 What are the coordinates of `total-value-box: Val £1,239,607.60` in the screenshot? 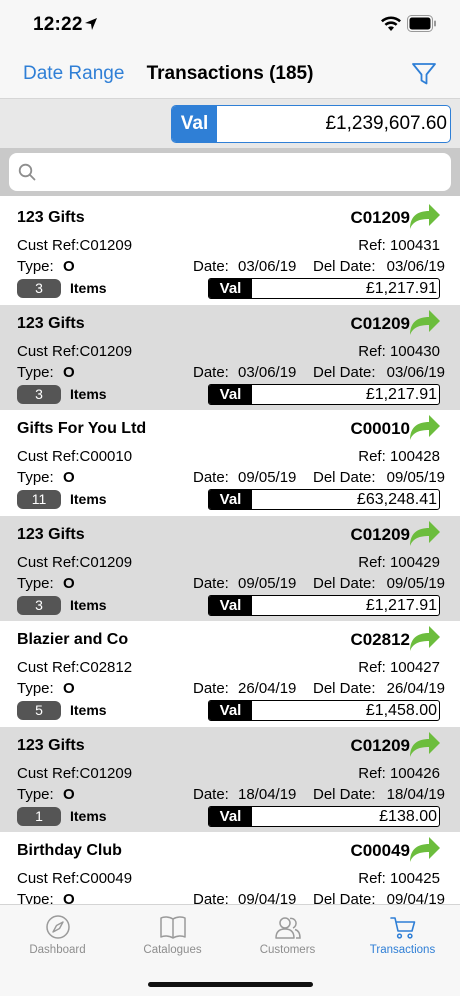 It's located at (311, 124).